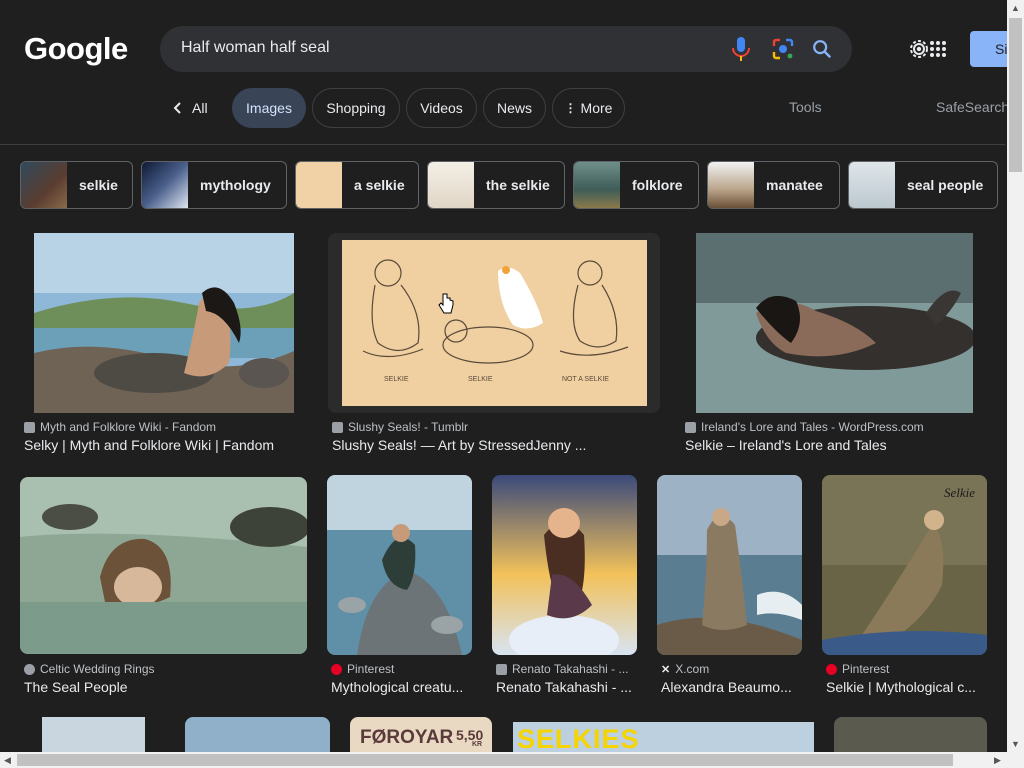  I want to click on stamp-text: FØROYAR, so click(407, 737).